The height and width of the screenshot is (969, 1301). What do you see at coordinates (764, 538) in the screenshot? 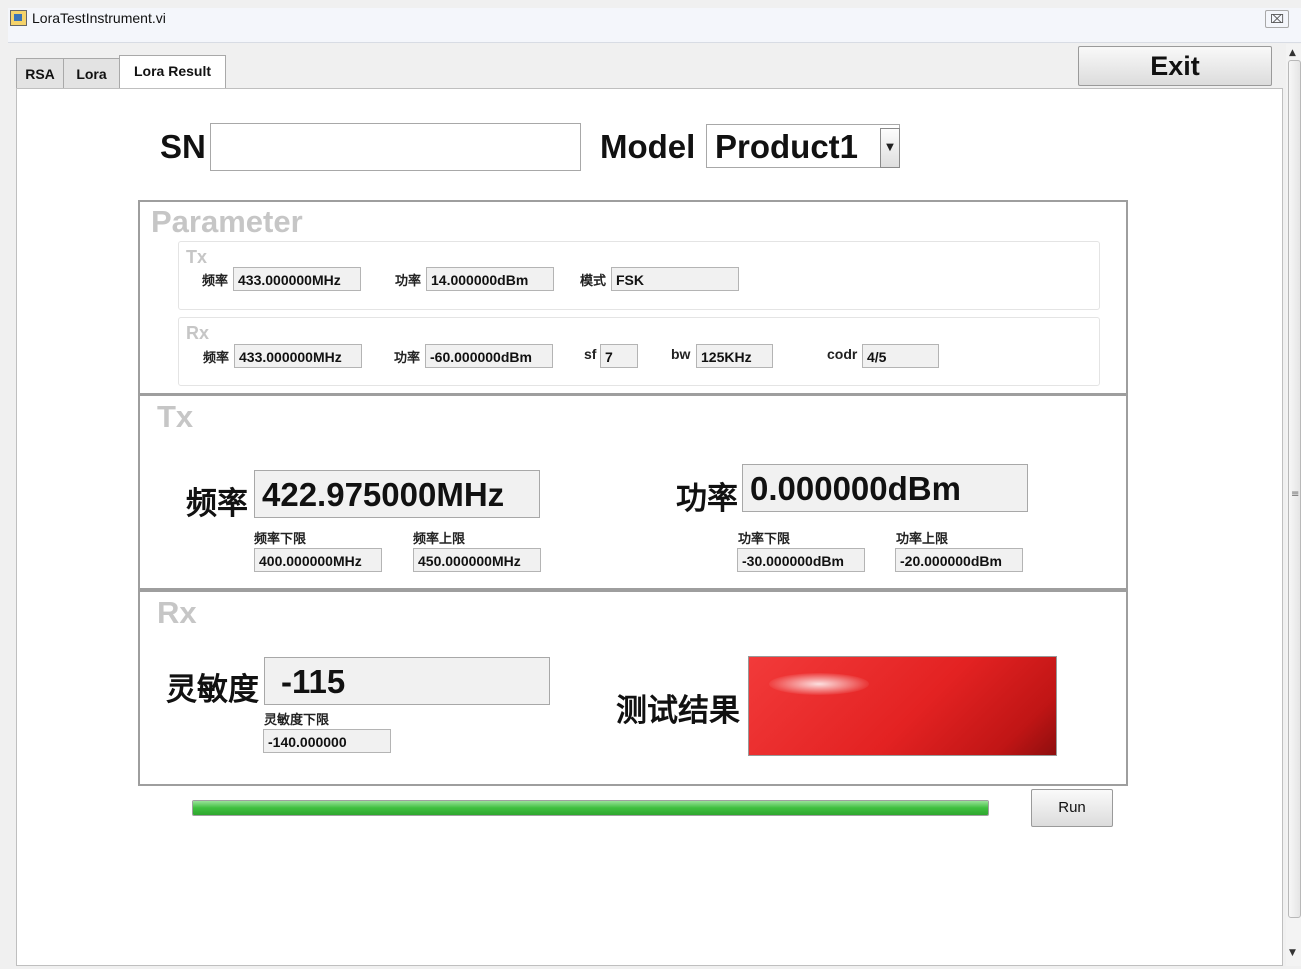
I see `power-low-label: 功率下限` at bounding box center [764, 538].